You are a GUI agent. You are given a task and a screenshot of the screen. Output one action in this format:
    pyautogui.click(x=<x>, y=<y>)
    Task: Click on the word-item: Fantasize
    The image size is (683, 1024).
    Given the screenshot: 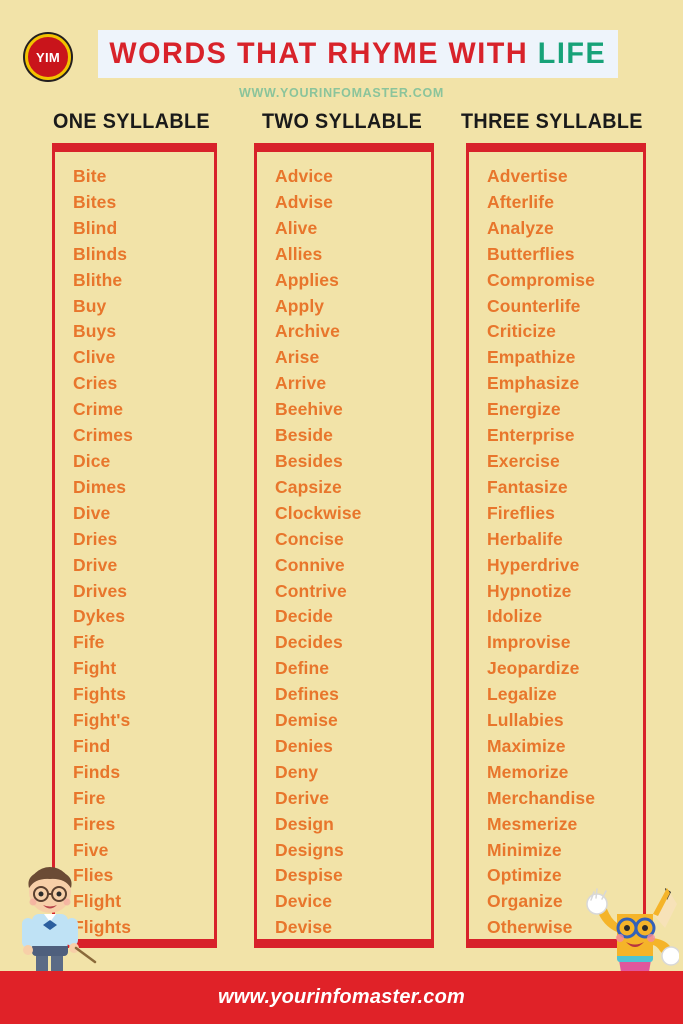 What is the action you would take?
    pyautogui.click(x=527, y=486)
    